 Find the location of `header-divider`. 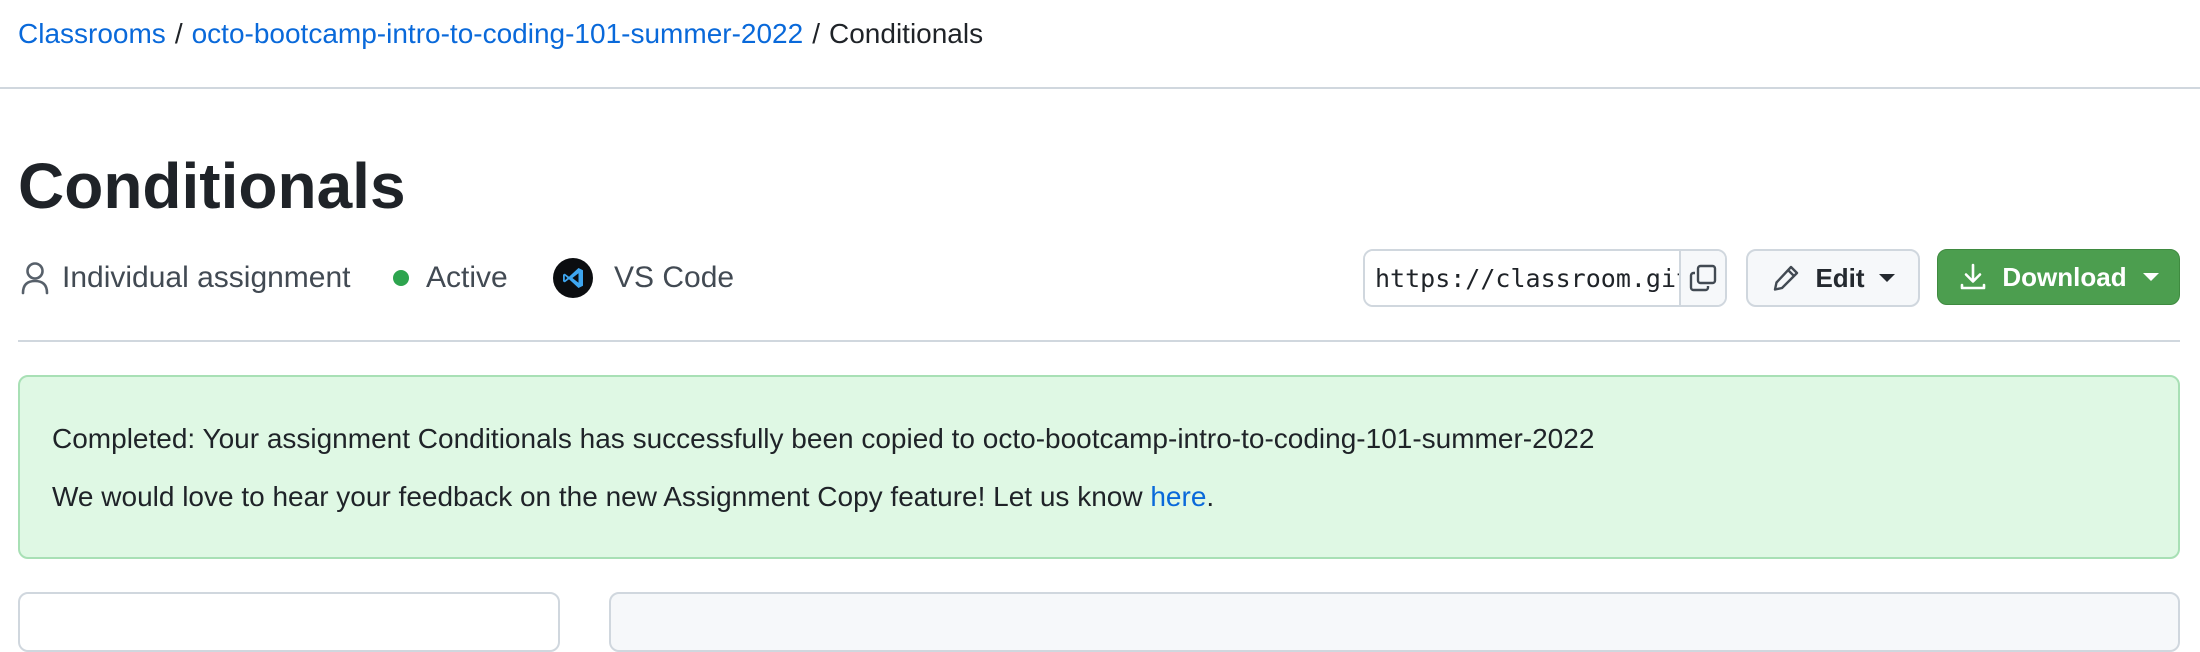

header-divider is located at coordinates (1100, 88).